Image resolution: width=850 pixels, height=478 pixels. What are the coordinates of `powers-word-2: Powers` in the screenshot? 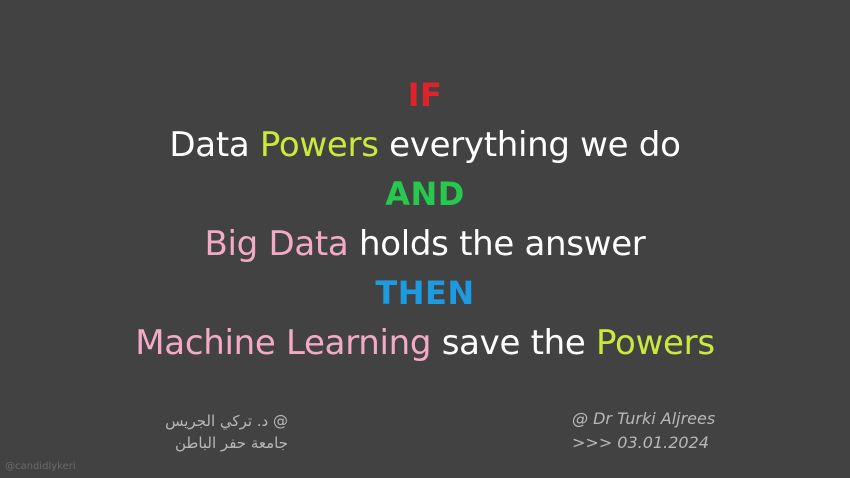 It's located at (655, 343).